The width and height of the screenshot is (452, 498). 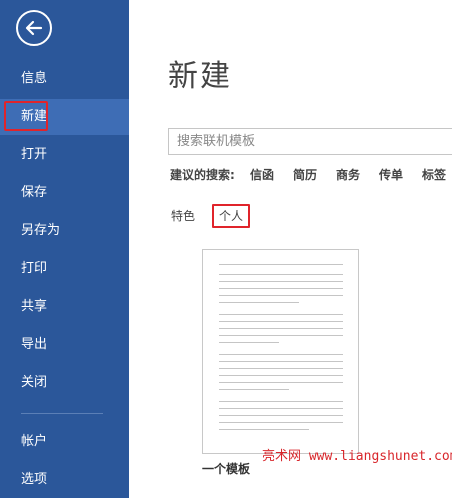 What do you see at coordinates (64, 345) in the screenshot?
I see `sidebar-item-export: 导出` at bounding box center [64, 345].